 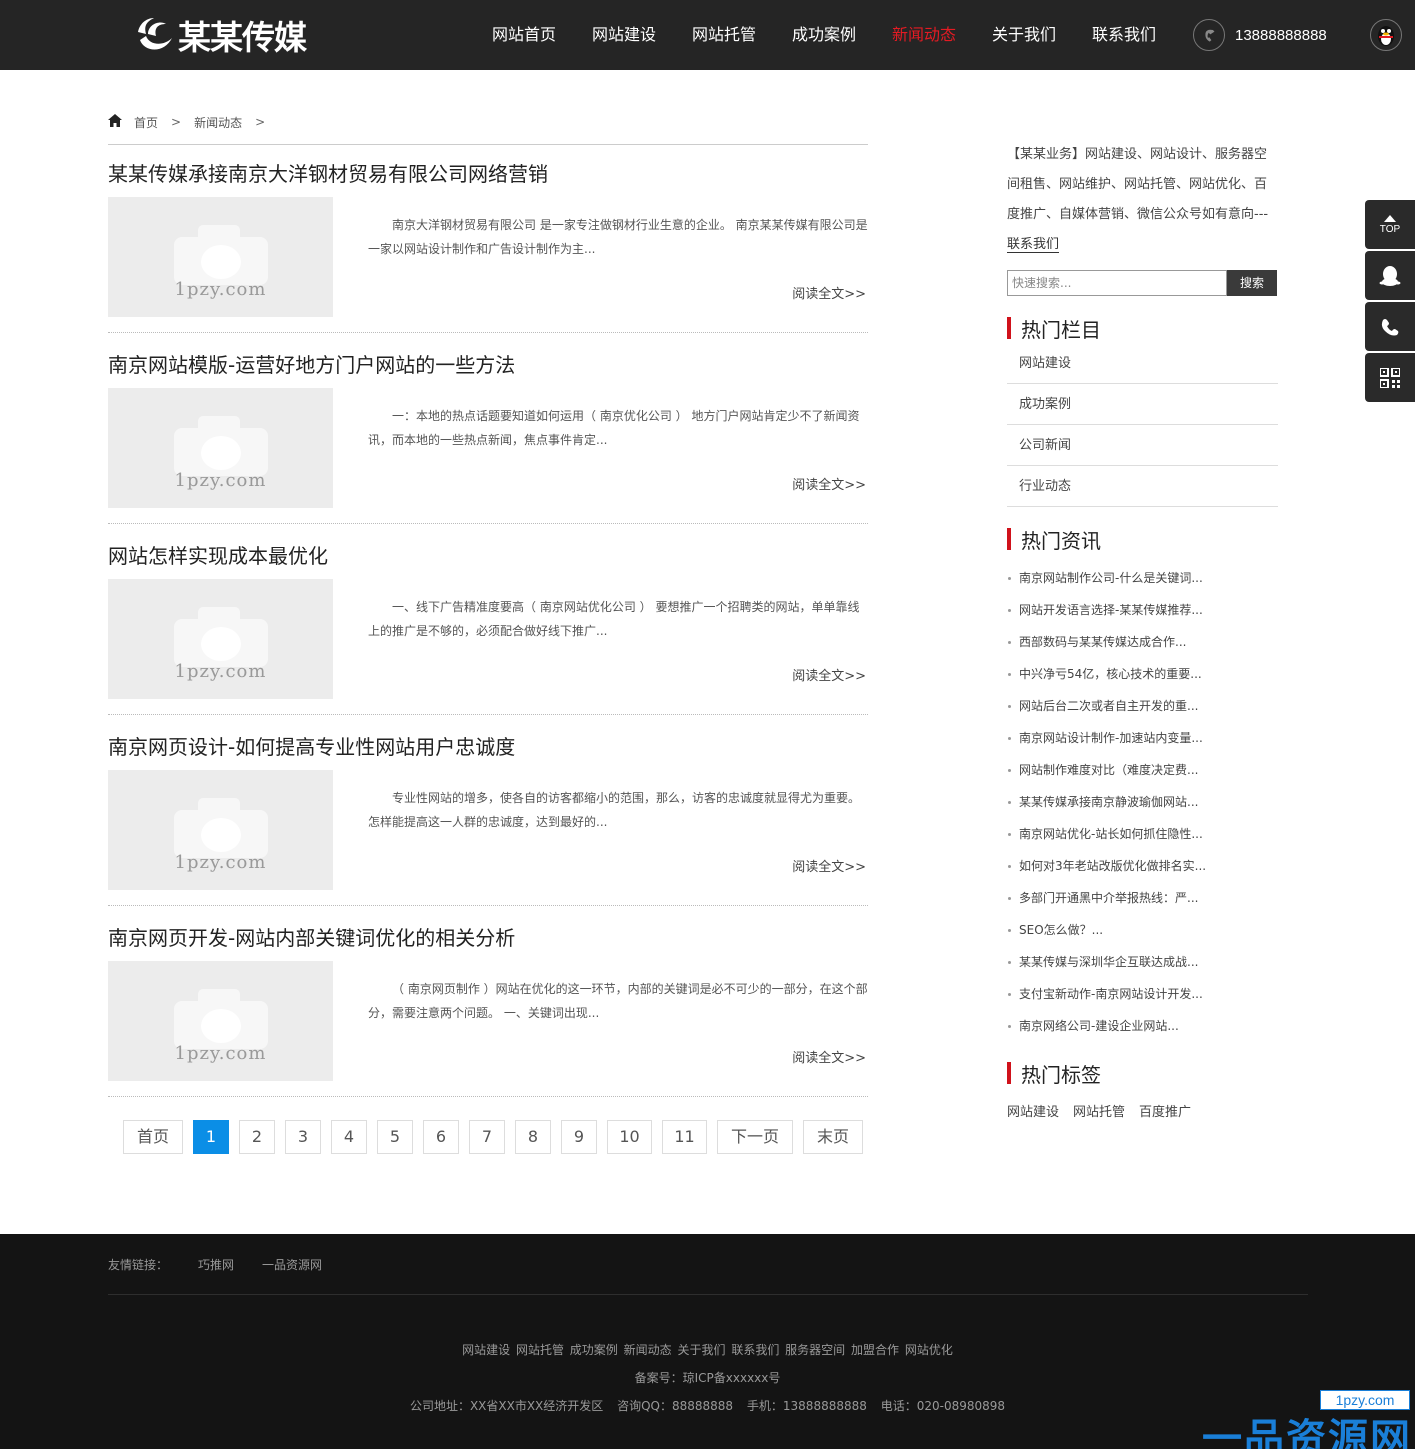 What do you see at coordinates (349, 1137) in the screenshot?
I see `page-button-4: 4` at bounding box center [349, 1137].